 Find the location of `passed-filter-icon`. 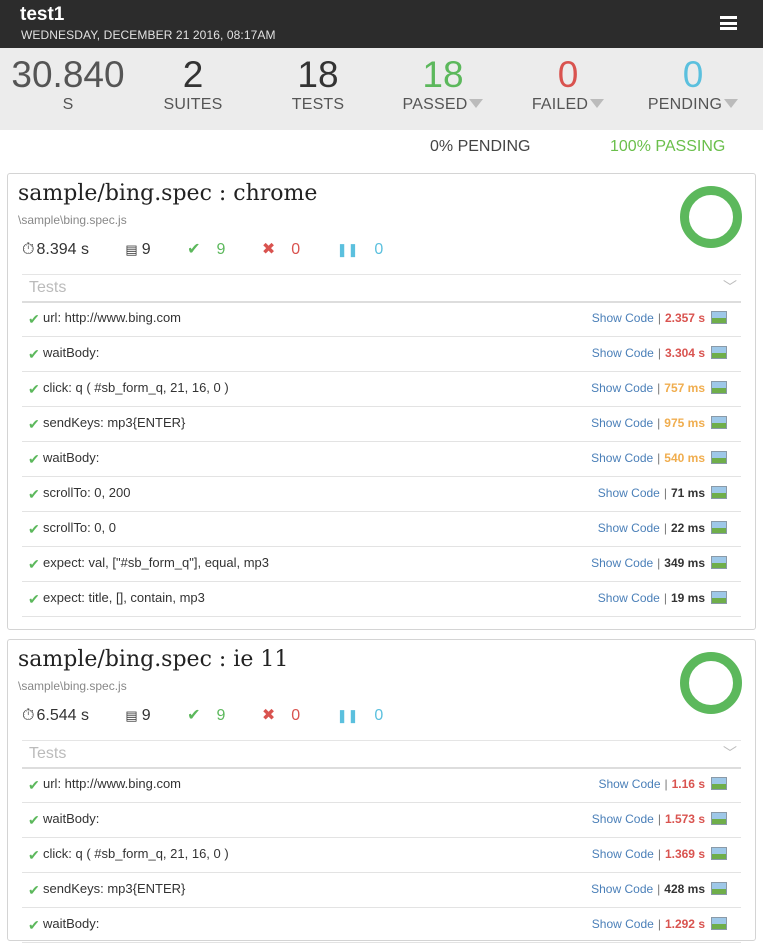

passed-filter-icon is located at coordinates (476, 104).